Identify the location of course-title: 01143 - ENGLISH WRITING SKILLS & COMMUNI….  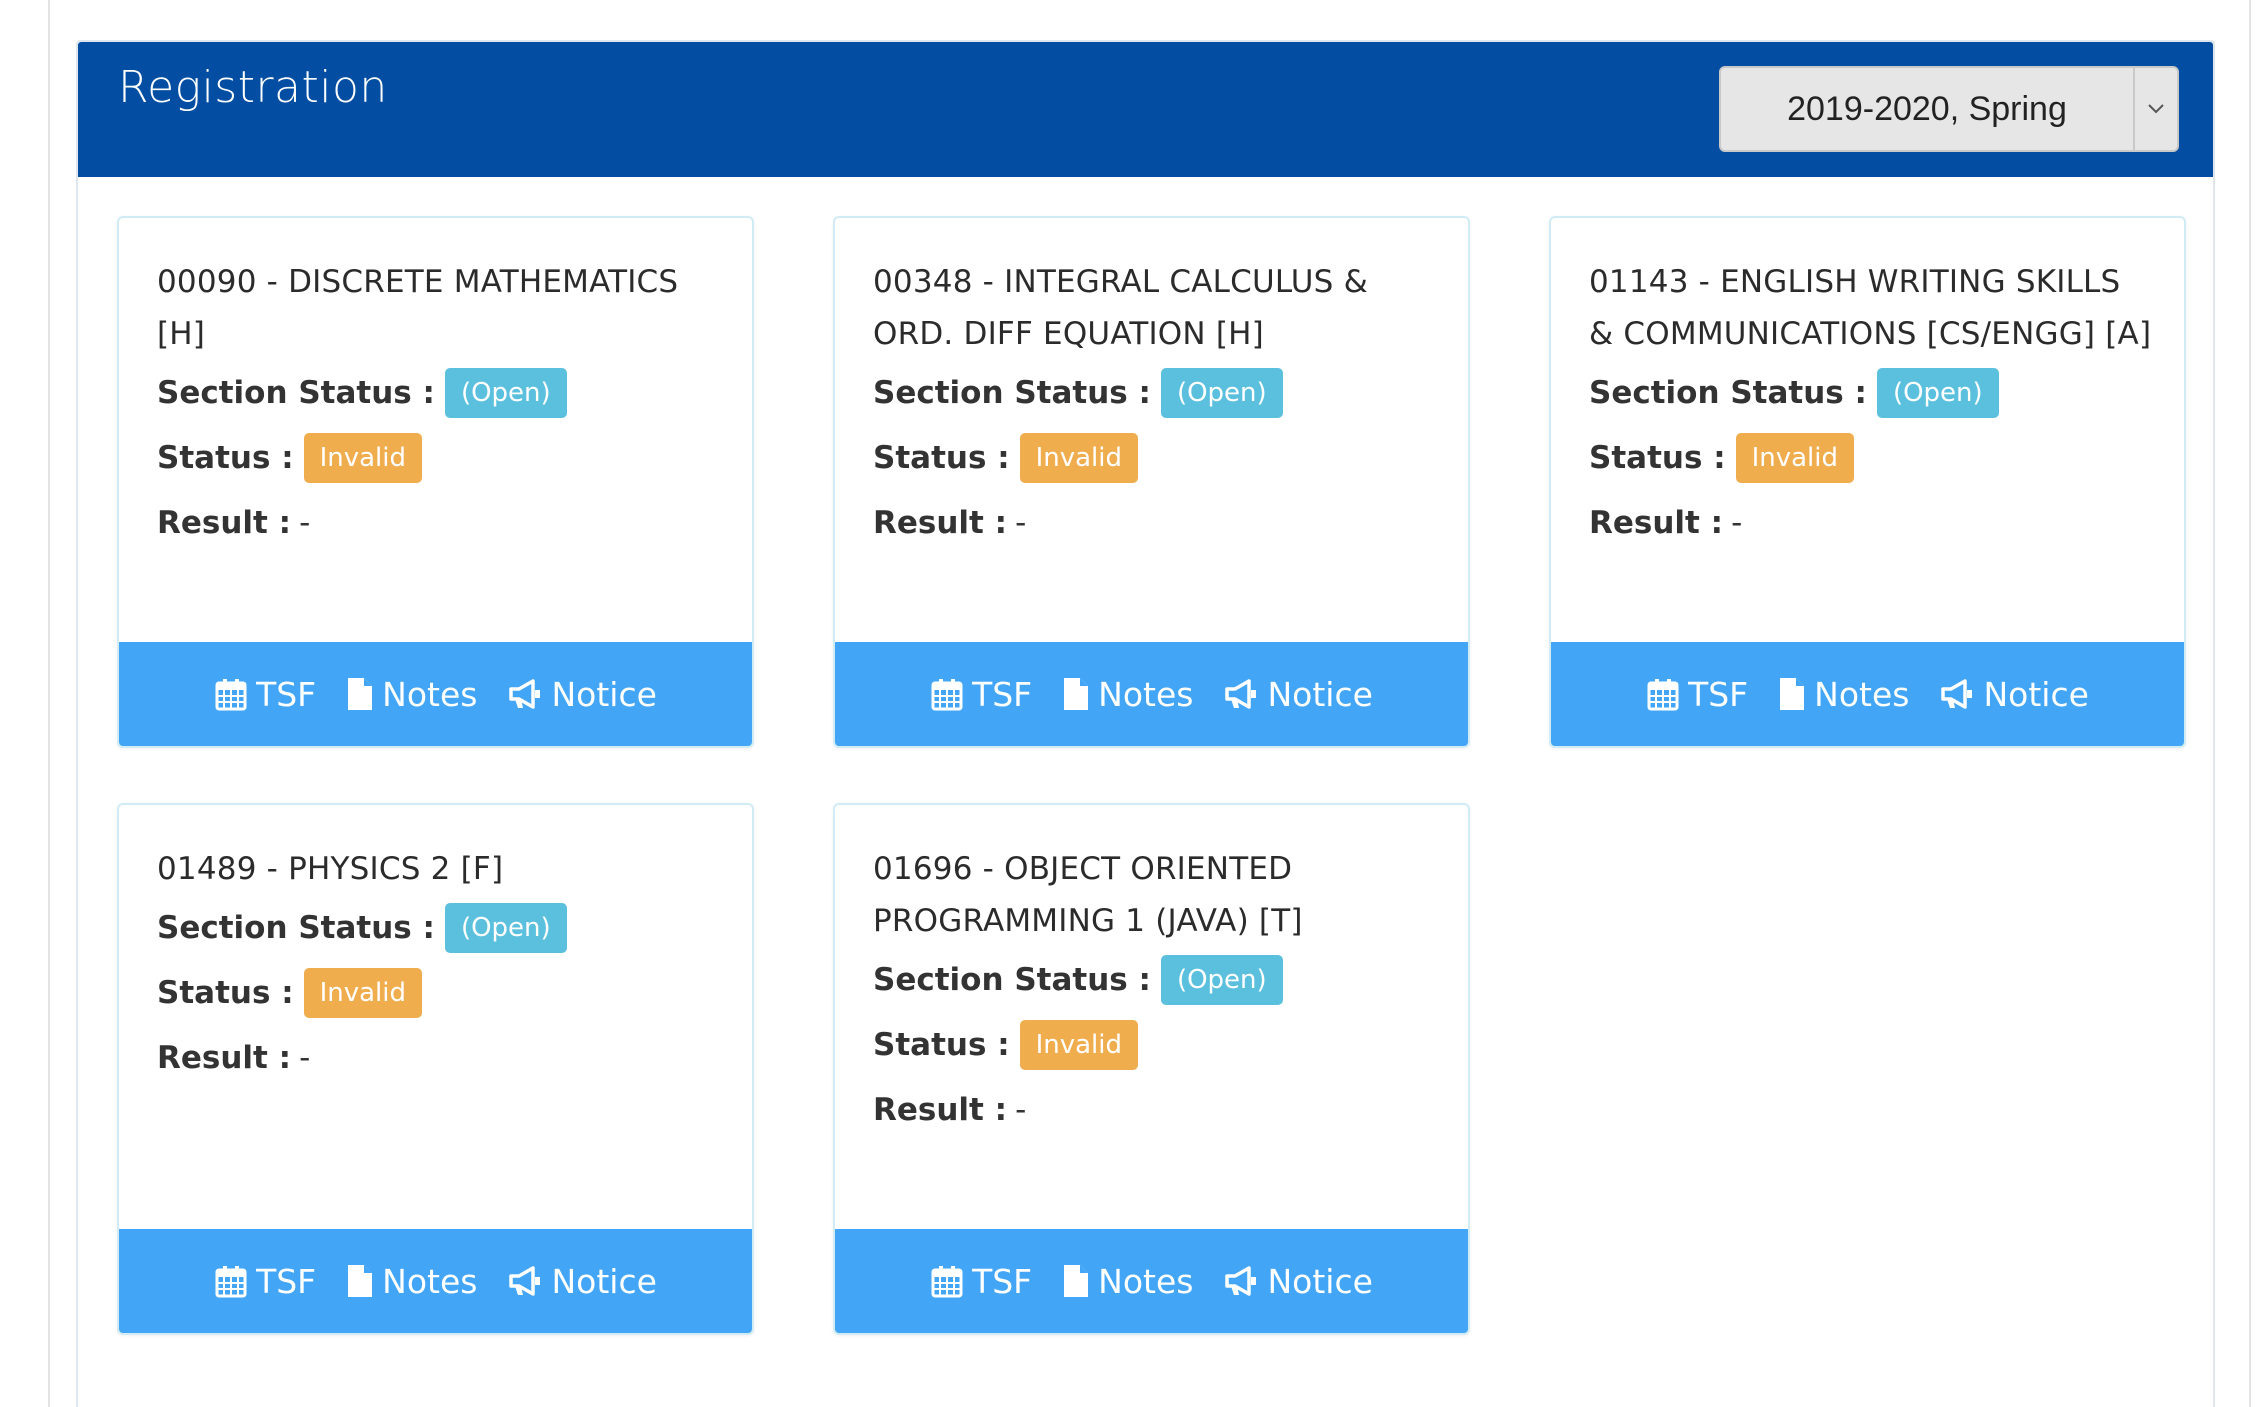
(1870, 308).